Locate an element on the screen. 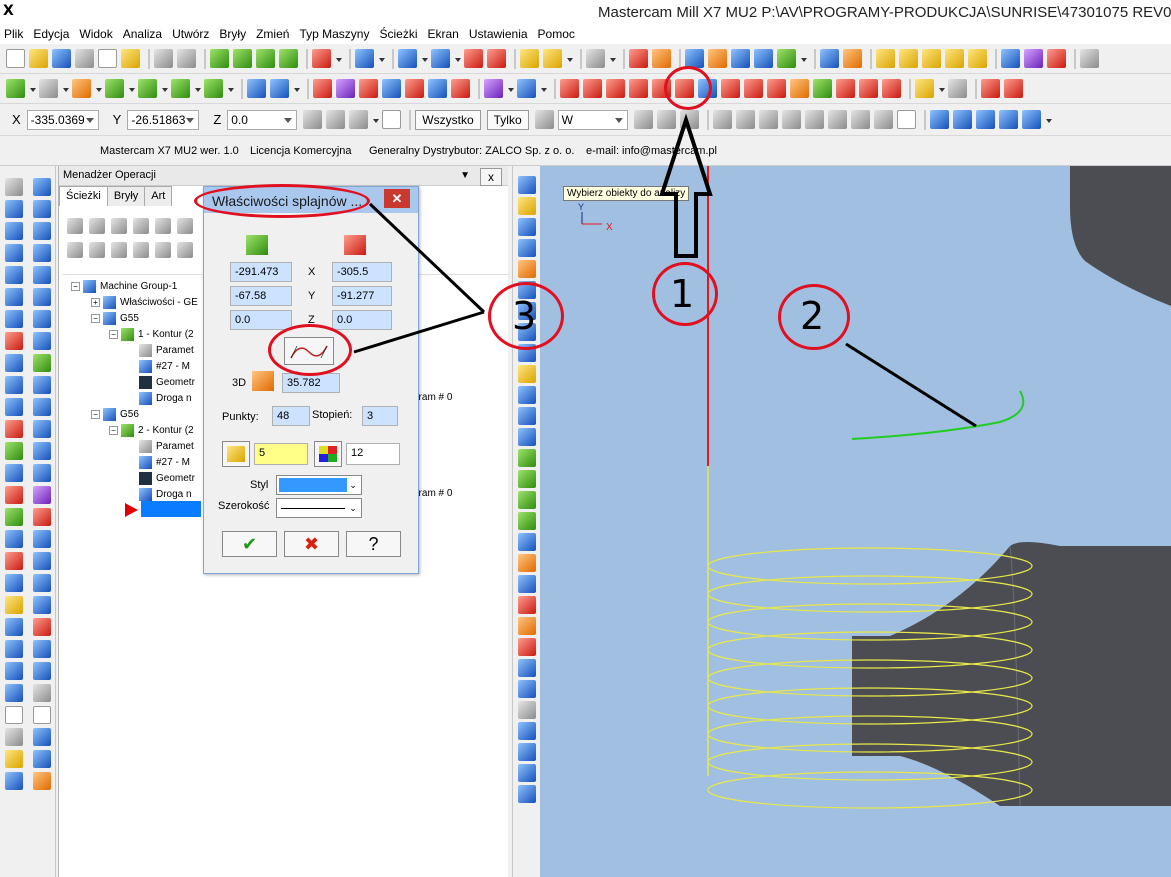 The image size is (1171, 877). lt2-tool-14-icon is located at coordinates (41, 473).